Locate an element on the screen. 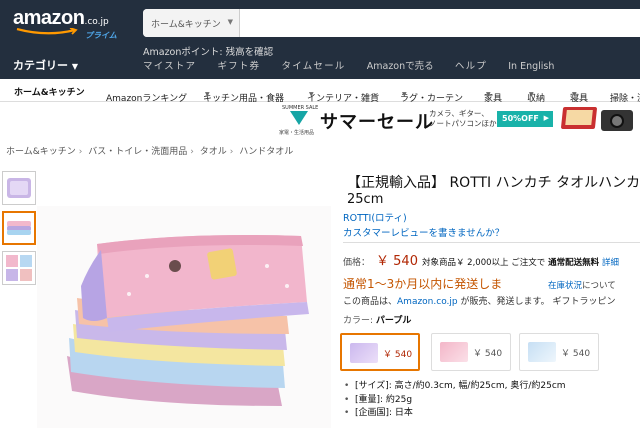 This screenshot has height=437, width=640. breadcrumb-item: タオル is located at coordinates (213, 152).